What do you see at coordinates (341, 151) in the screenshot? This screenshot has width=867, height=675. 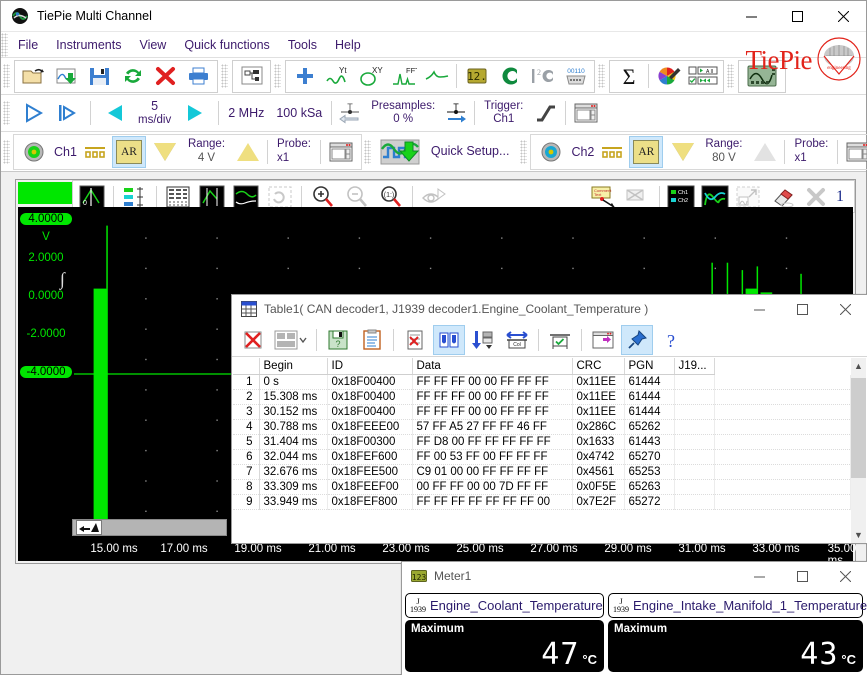 I see `ch1-settings-icon` at bounding box center [341, 151].